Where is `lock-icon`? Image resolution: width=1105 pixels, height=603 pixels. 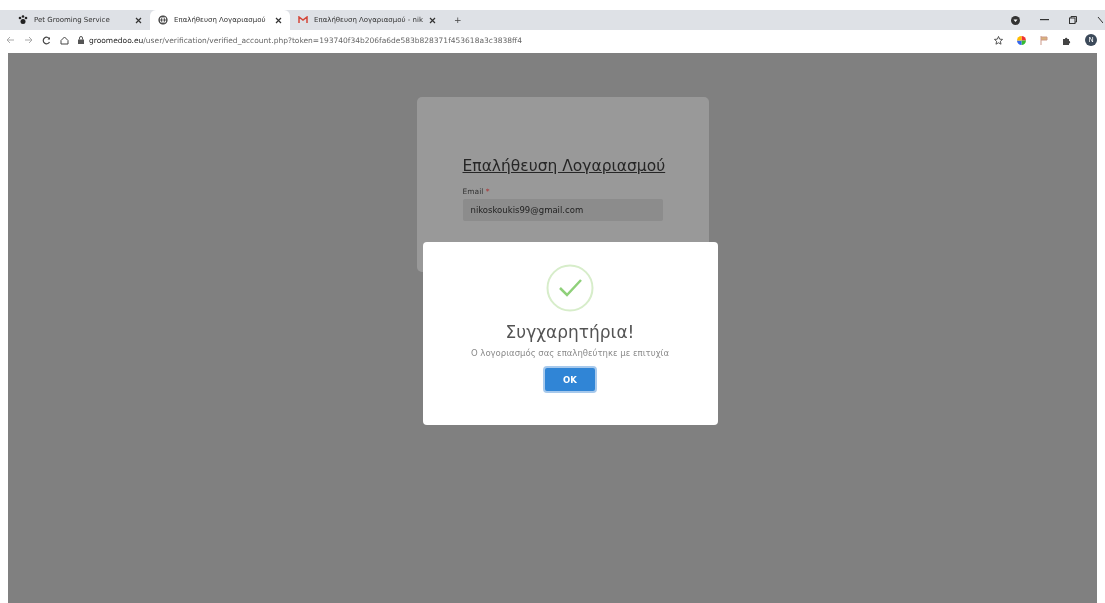
lock-icon is located at coordinates (81, 40).